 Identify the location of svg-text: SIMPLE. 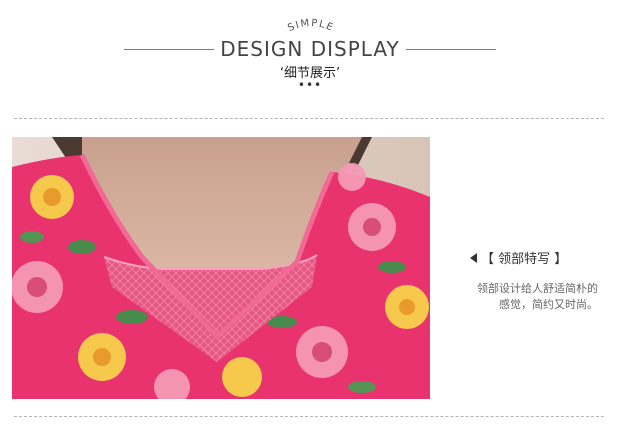
(310, 26).